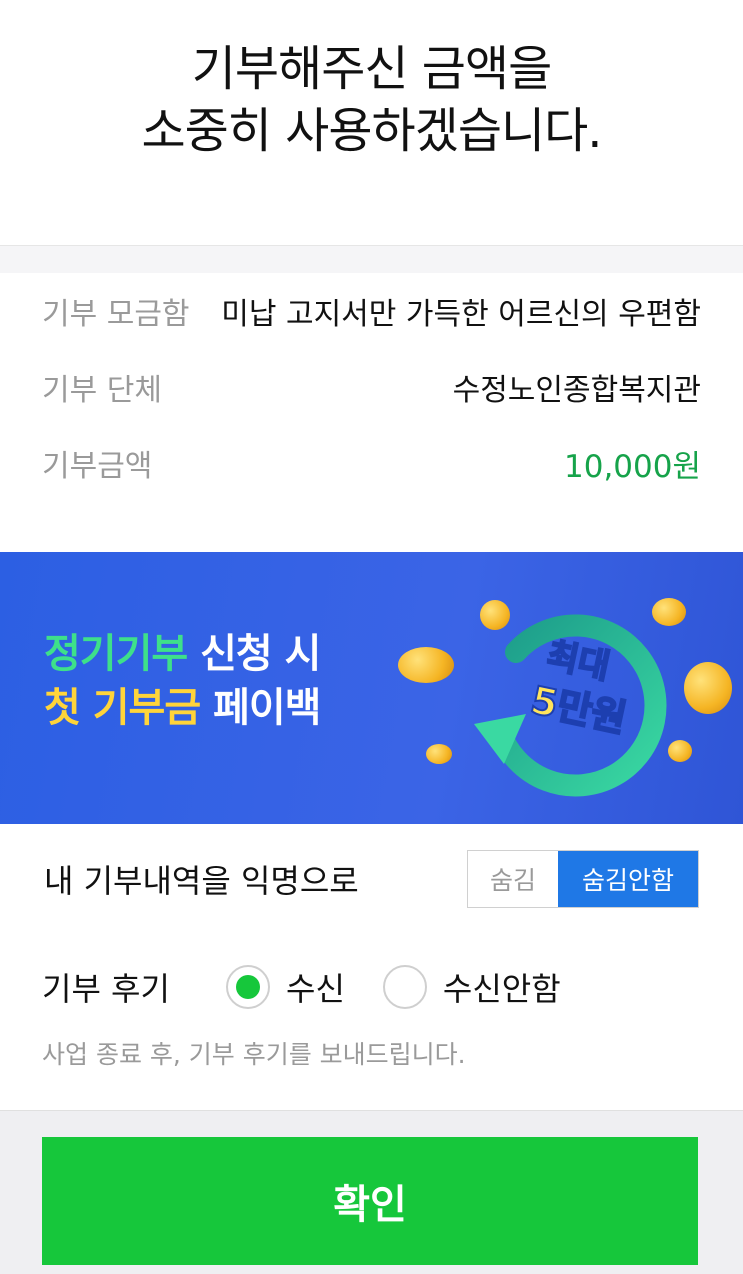 The height and width of the screenshot is (1274, 743). Describe the element at coordinates (371, 463) in the screenshot. I see `info-row-amount: 기부금액 10,000원` at that location.